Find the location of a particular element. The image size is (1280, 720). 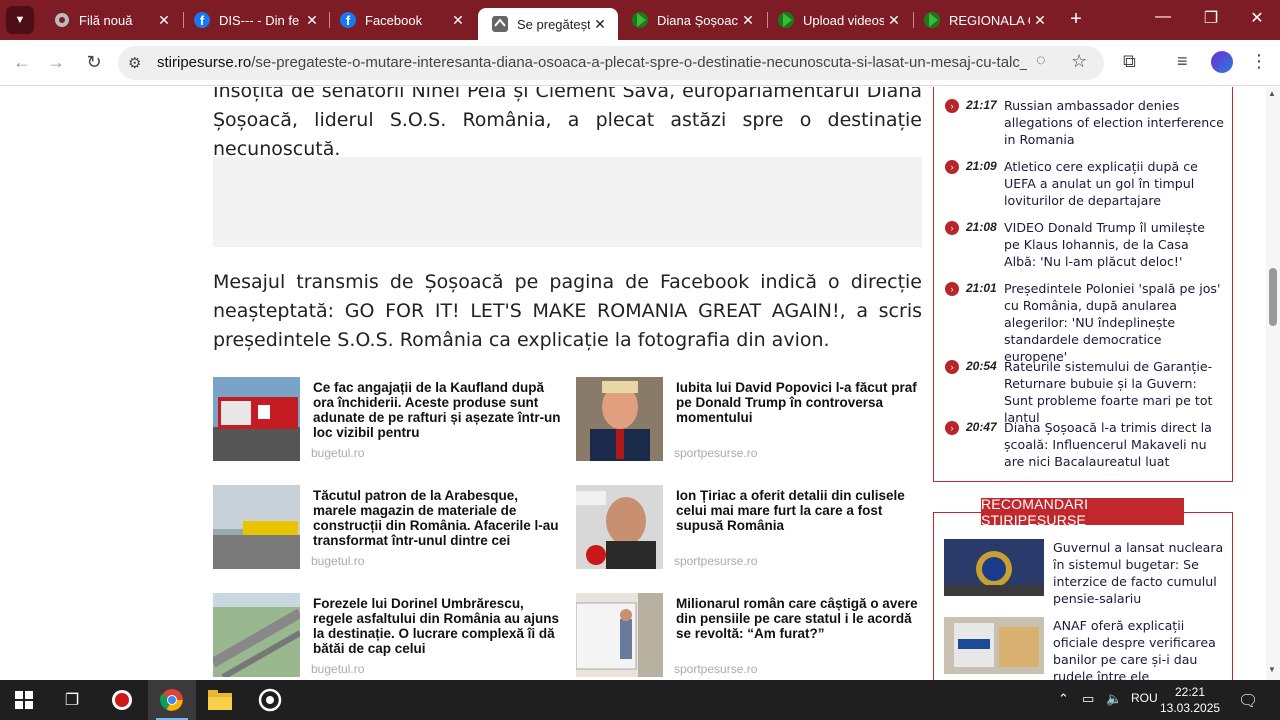

tab-title: Se pregătește is located at coordinates (553, 24).